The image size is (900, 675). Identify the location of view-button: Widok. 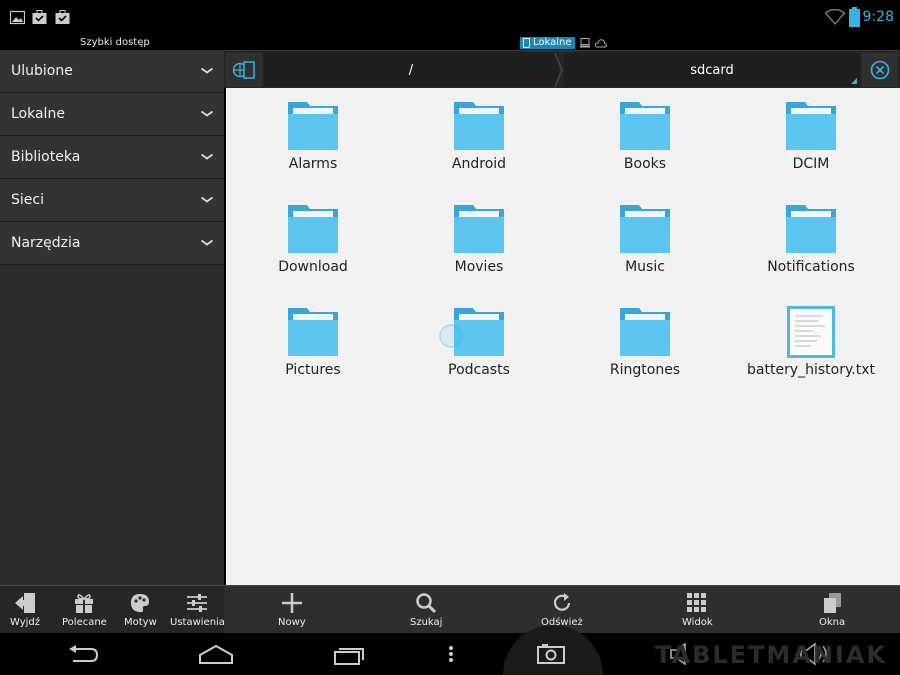
(697, 610).